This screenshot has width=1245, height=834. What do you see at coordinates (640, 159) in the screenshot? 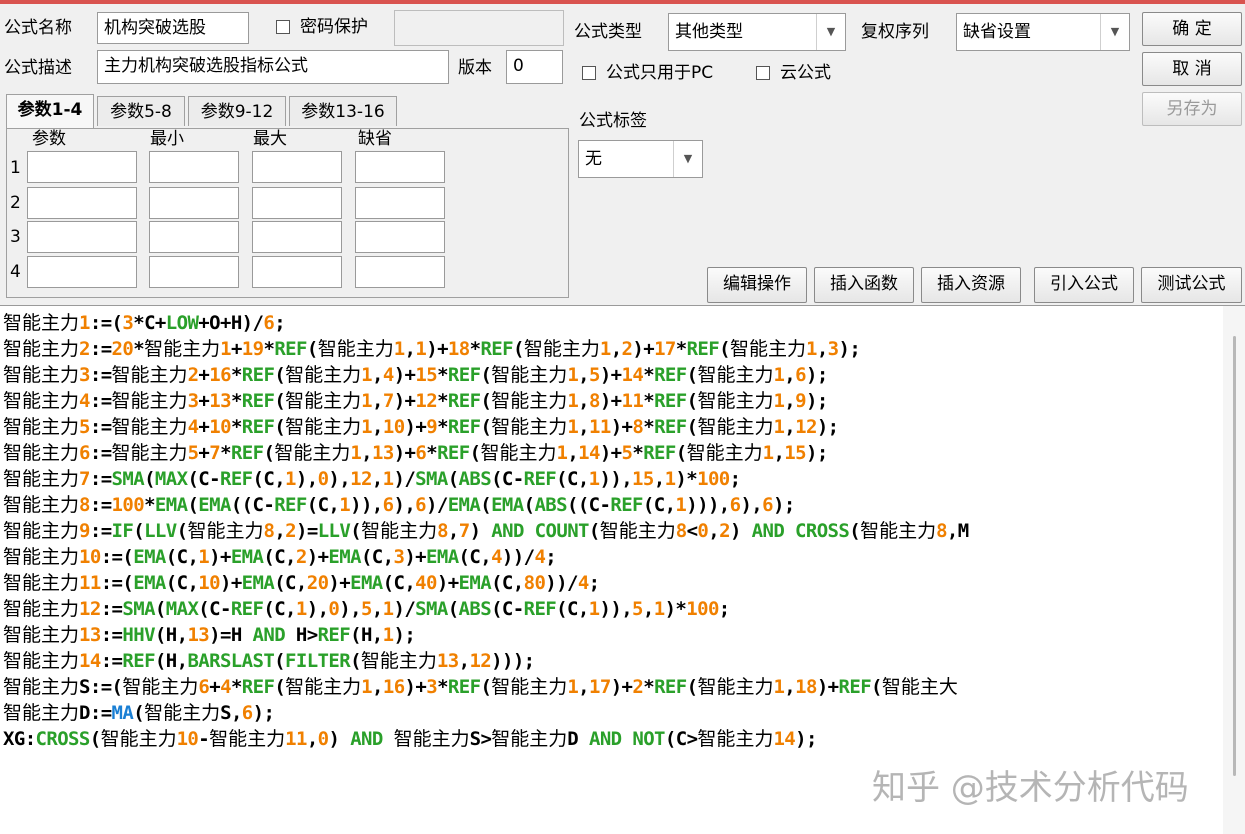
I see `formula-tag-select: 无 ▼` at bounding box center [640, 159].